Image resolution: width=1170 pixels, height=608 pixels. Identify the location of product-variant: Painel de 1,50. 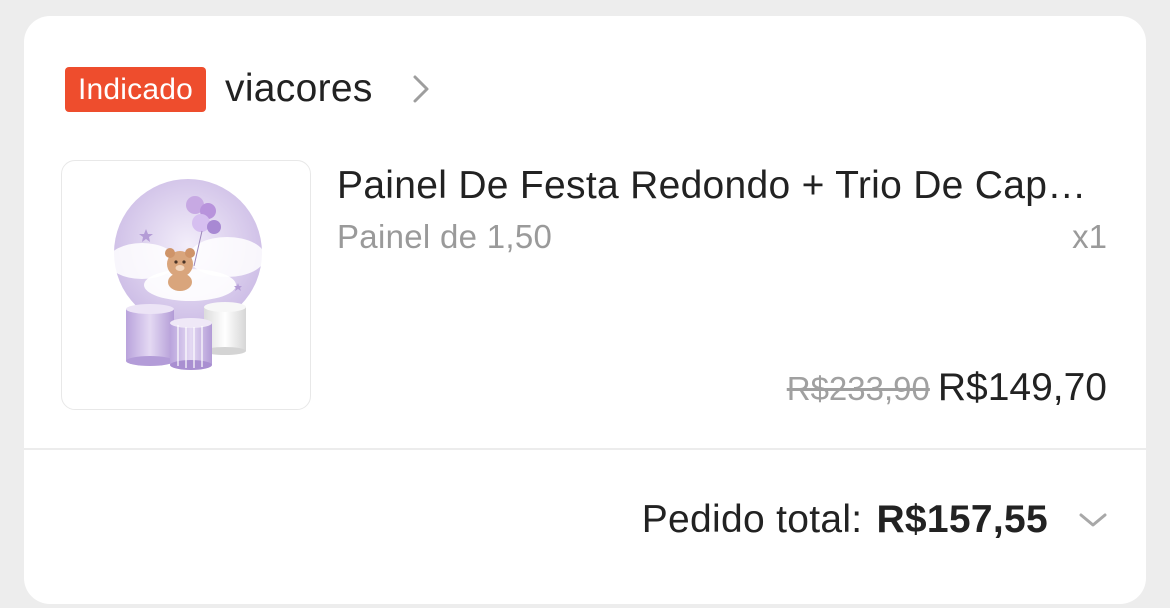
(445, 236).